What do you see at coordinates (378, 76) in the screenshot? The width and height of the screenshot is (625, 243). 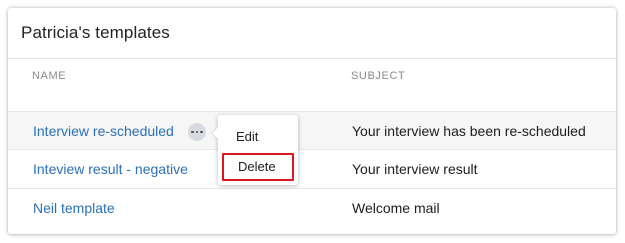 I see `column-header-subject: SUBJECT` at bounding box center [378, 76].